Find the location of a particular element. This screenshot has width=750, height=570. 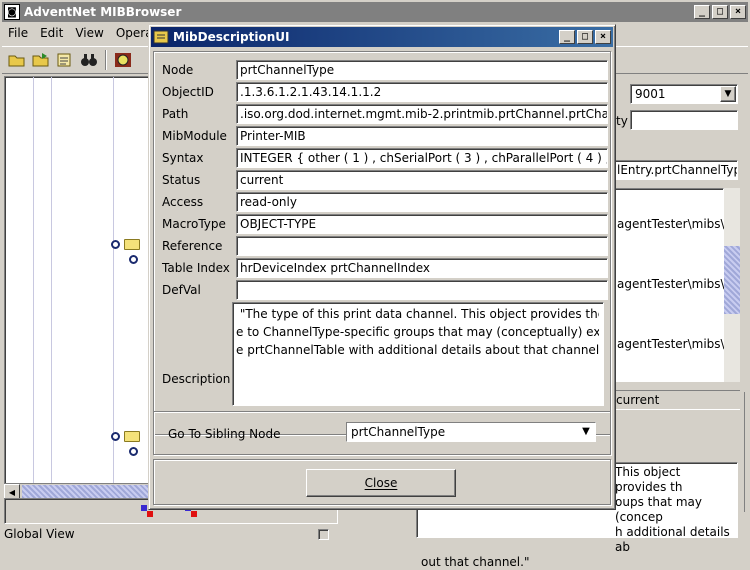

defval-field is located at coordinates (422, 290).